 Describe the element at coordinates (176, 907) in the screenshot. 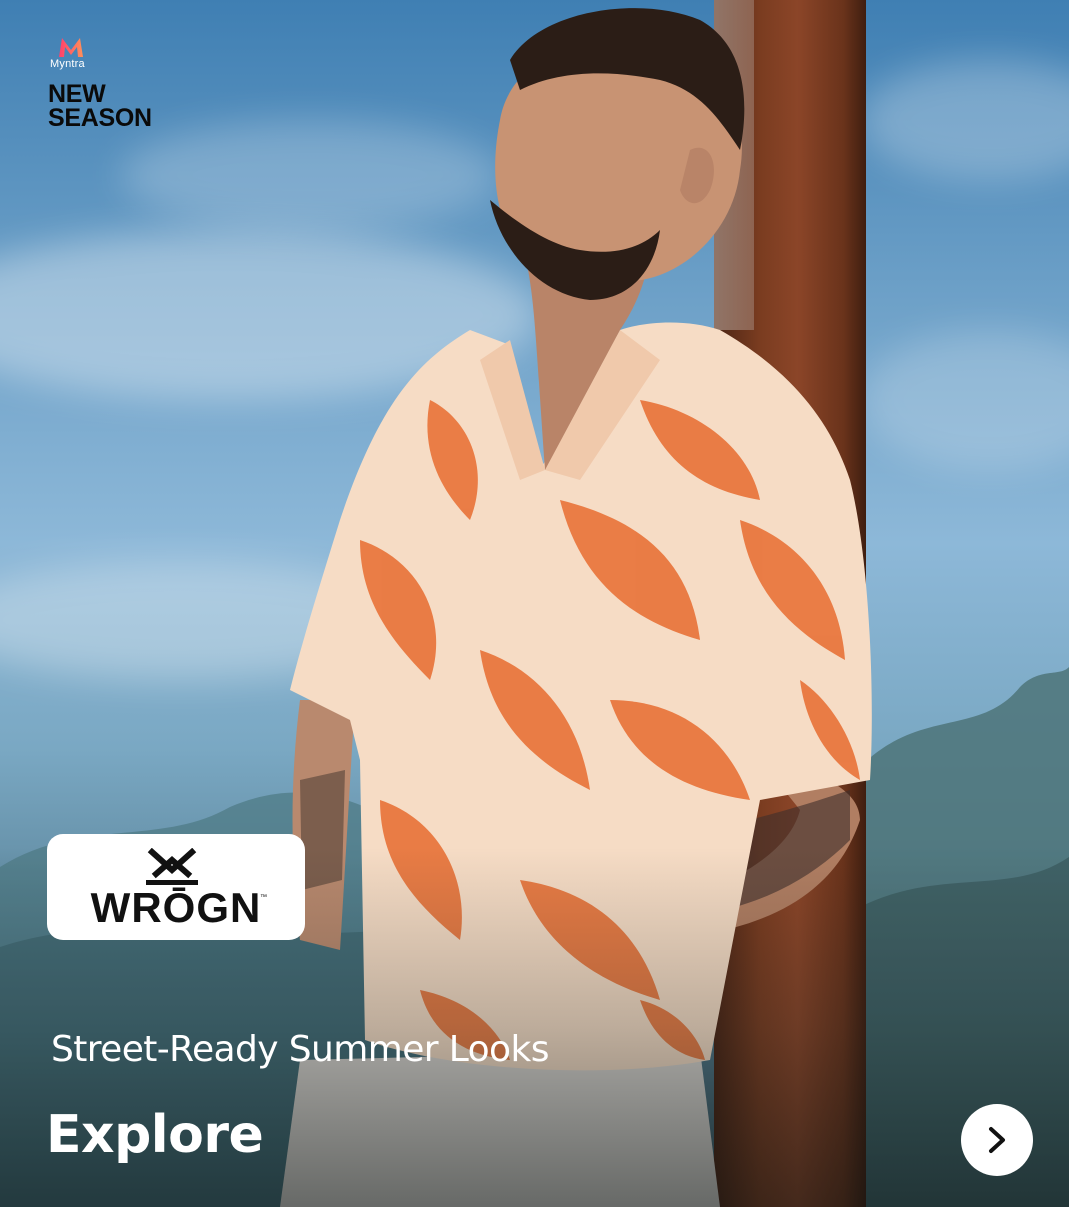

I see `partner-brand-name: WRŌGN` at that location.